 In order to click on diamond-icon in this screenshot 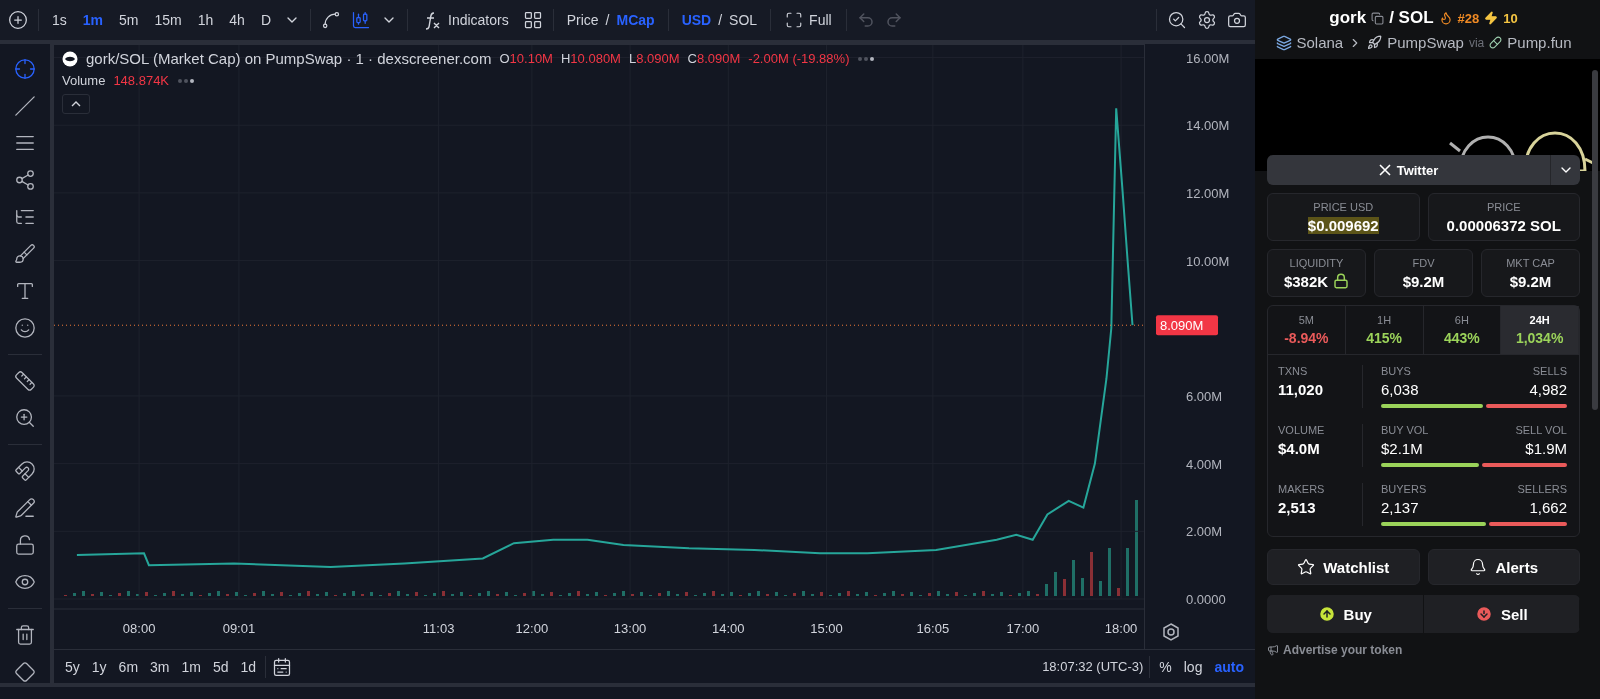, I will do `click(25, 672)`.